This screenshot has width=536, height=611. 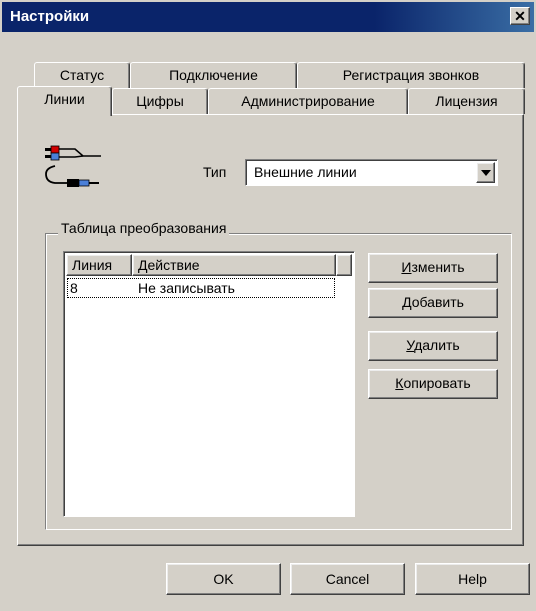 I want to click on edit-button-hotkey: И, so click(x=406, y=267).